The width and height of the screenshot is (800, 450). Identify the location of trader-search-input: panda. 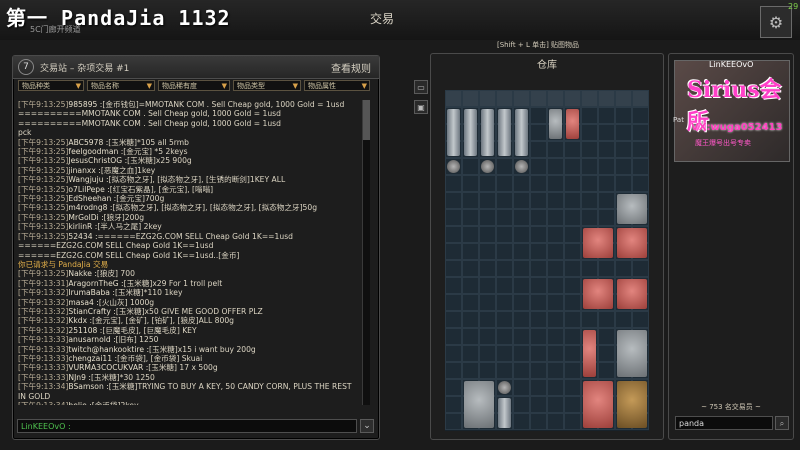
(724, 423).